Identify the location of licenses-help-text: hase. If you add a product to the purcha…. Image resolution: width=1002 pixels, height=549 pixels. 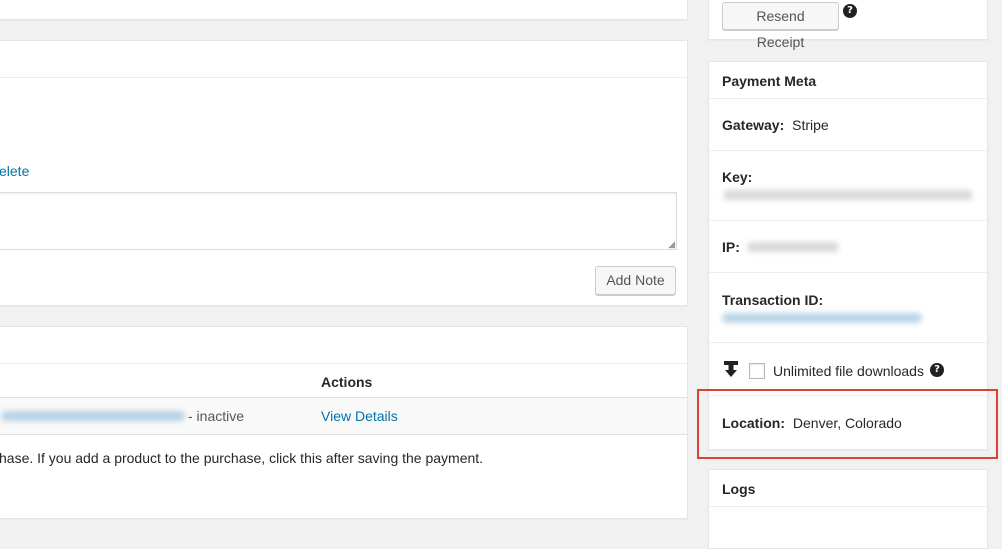
(242, 458).